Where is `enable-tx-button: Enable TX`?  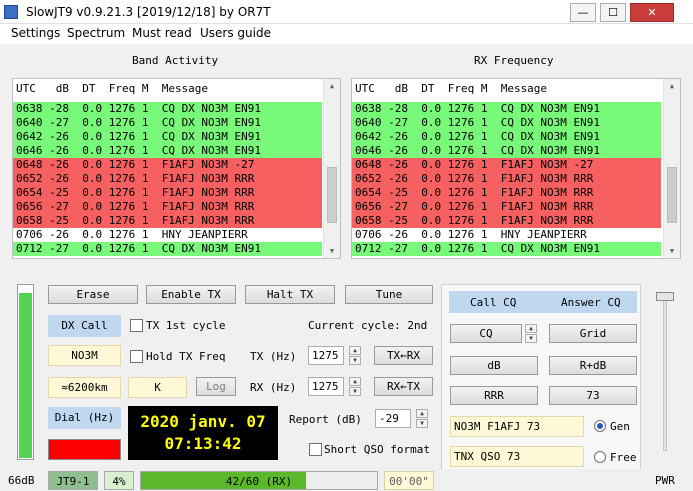
enable-tx-button: Enable TX is located at coordinates (191, 294).